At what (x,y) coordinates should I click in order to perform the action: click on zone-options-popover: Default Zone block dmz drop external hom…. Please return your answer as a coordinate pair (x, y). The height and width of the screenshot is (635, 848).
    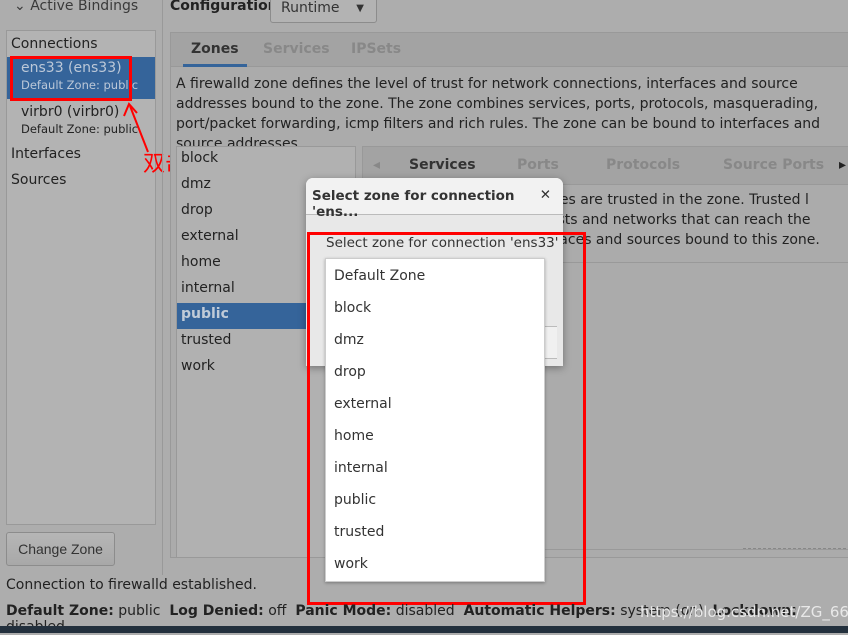
    Looking at the image, I should click on (435, 420).